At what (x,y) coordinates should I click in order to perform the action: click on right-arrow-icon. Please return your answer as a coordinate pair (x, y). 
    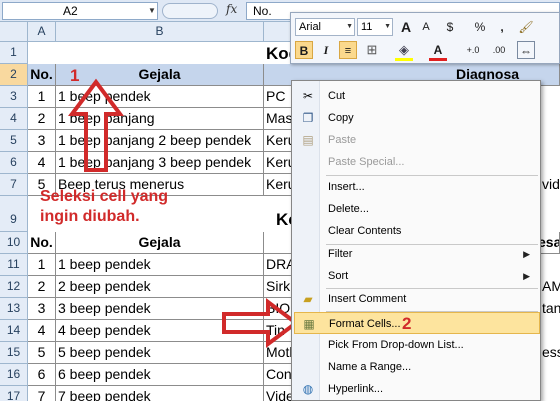
    Looking at the image, I should click on (261, 323).